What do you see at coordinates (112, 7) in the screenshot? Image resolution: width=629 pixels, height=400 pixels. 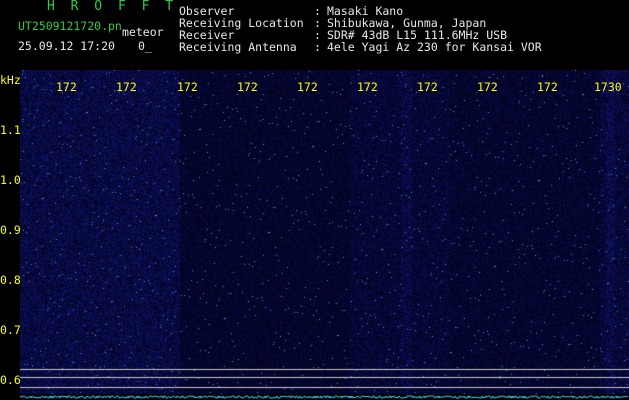 I see `app-title: H R O F F T` at bounding box center [112, 7].